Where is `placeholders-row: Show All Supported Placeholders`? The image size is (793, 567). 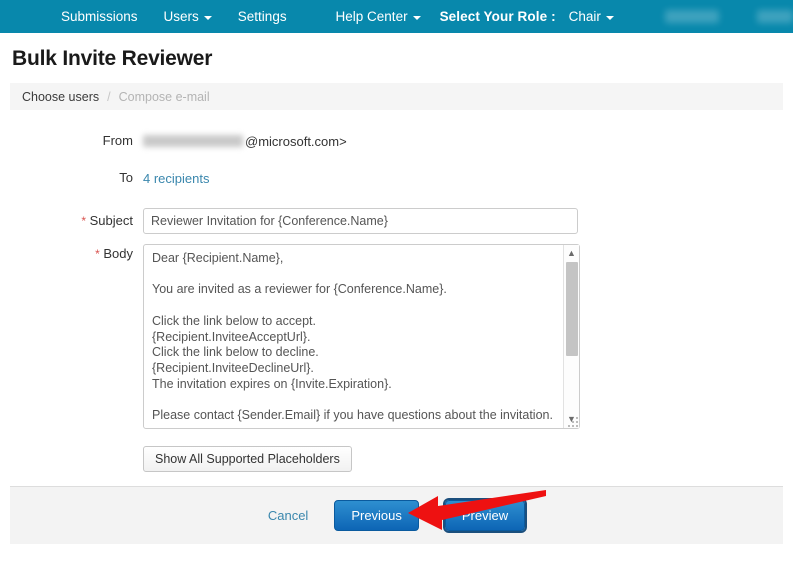 placeholders-row: Show All Supported Placeholders is located at coordinates (396, 459).